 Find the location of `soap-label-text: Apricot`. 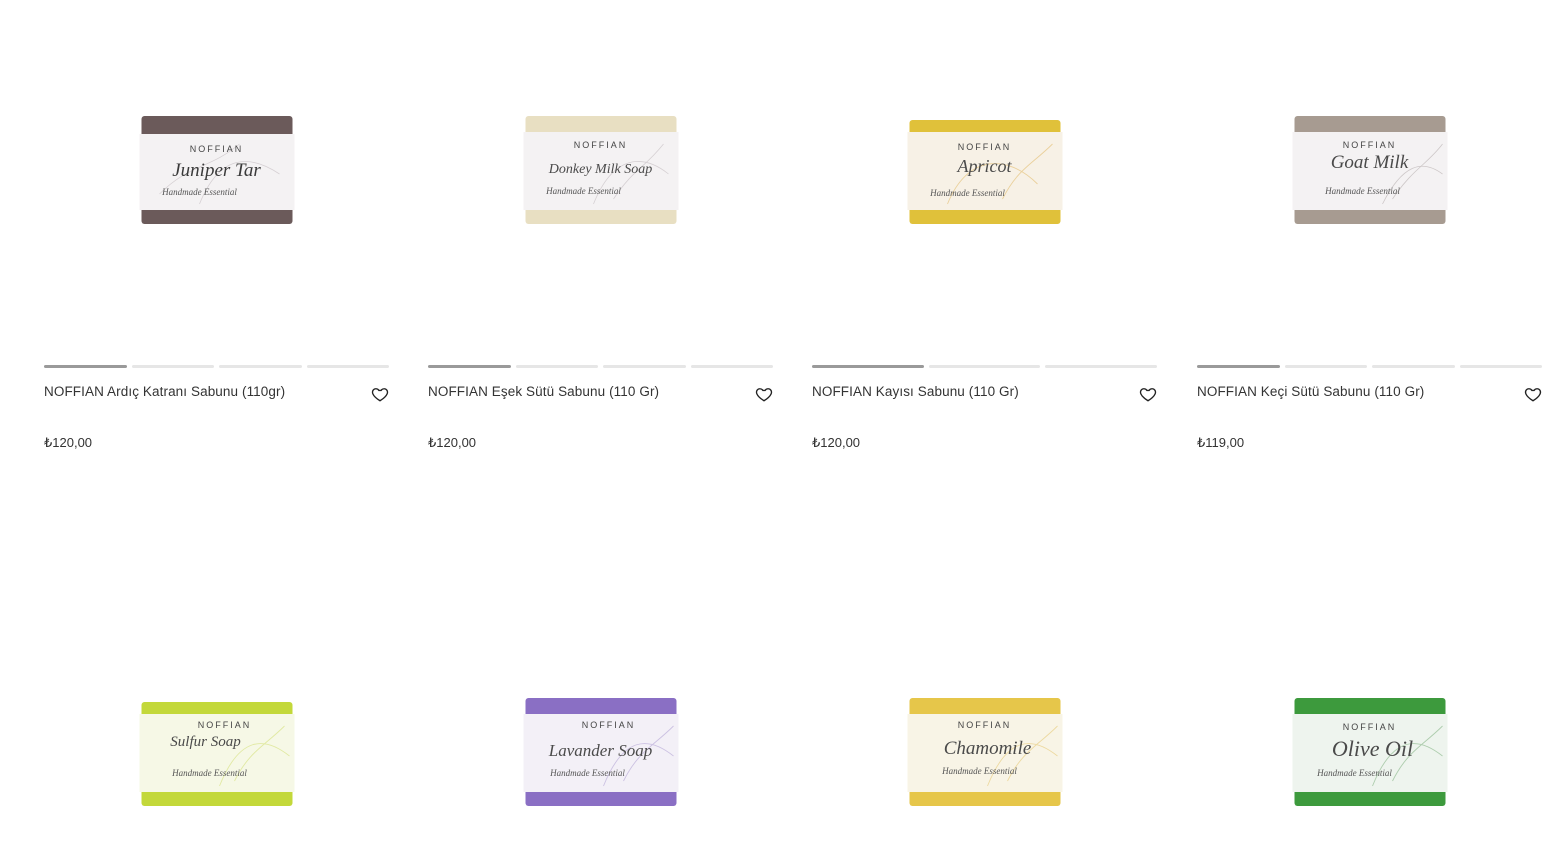

soap-label-text: Apricot is located at coordinates (984, 166).